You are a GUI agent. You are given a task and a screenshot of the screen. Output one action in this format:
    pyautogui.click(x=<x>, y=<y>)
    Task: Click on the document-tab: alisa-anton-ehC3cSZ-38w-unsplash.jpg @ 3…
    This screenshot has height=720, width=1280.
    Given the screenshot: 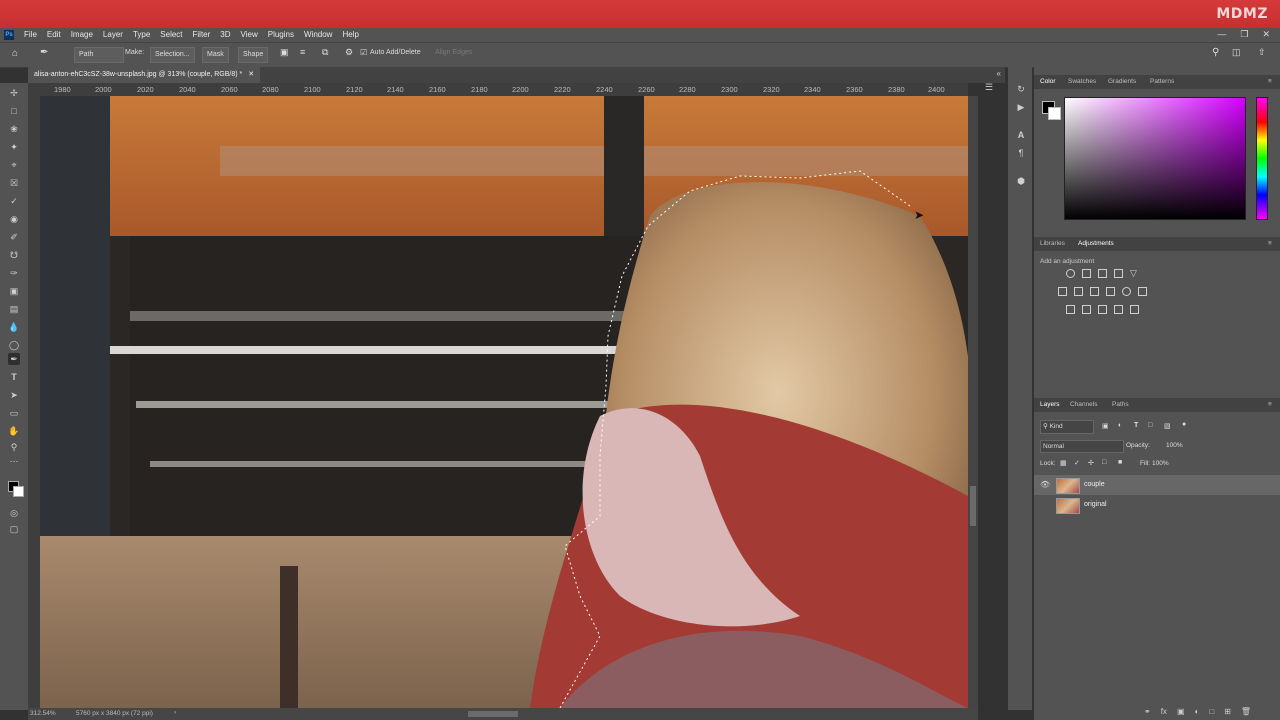 What is the action you would take?
    pyautogui.click(x=144, y=75)
    